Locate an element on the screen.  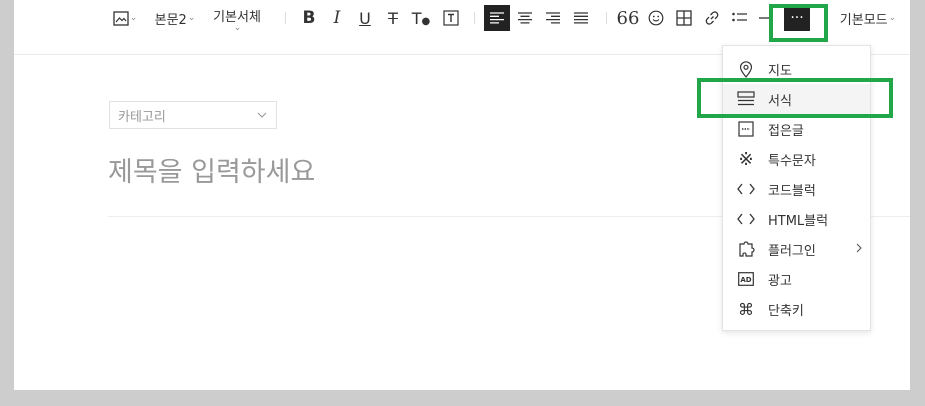
chevron-right-icon is located at coordinates (859, 249).